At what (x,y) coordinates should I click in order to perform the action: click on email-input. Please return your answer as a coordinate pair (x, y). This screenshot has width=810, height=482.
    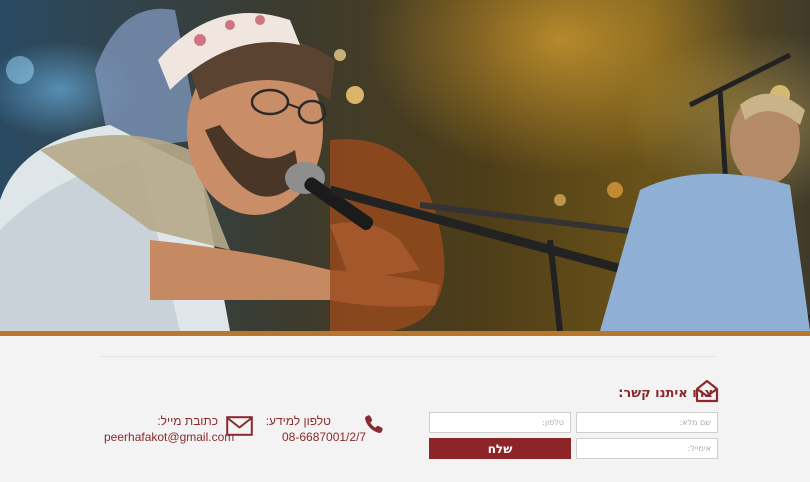
    Looking at the image, I should click on (647, 448).